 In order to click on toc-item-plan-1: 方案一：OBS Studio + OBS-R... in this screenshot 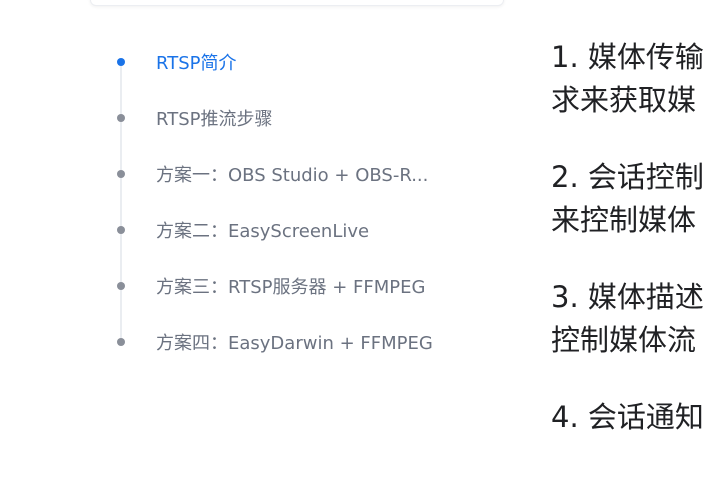, I will do `click(302, 174)`.